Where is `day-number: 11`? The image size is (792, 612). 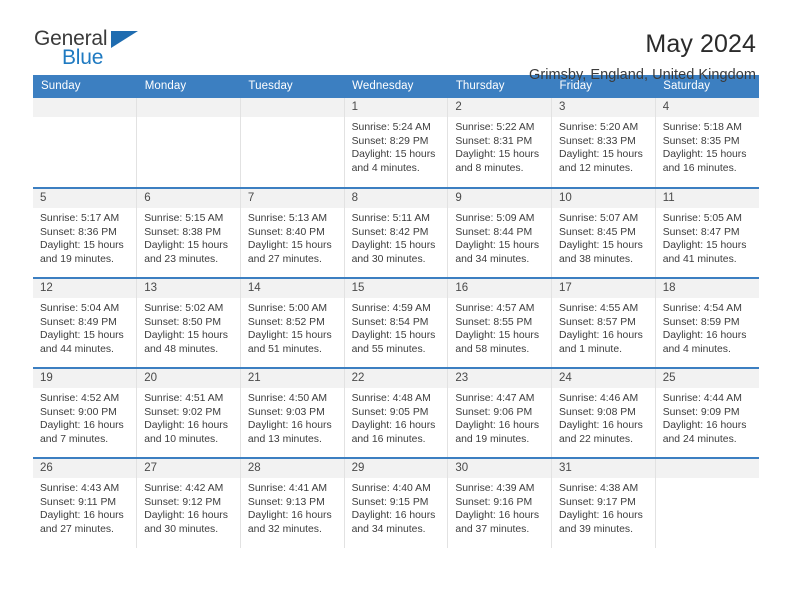 day-number: 11 is located at coordinates (707, 198).